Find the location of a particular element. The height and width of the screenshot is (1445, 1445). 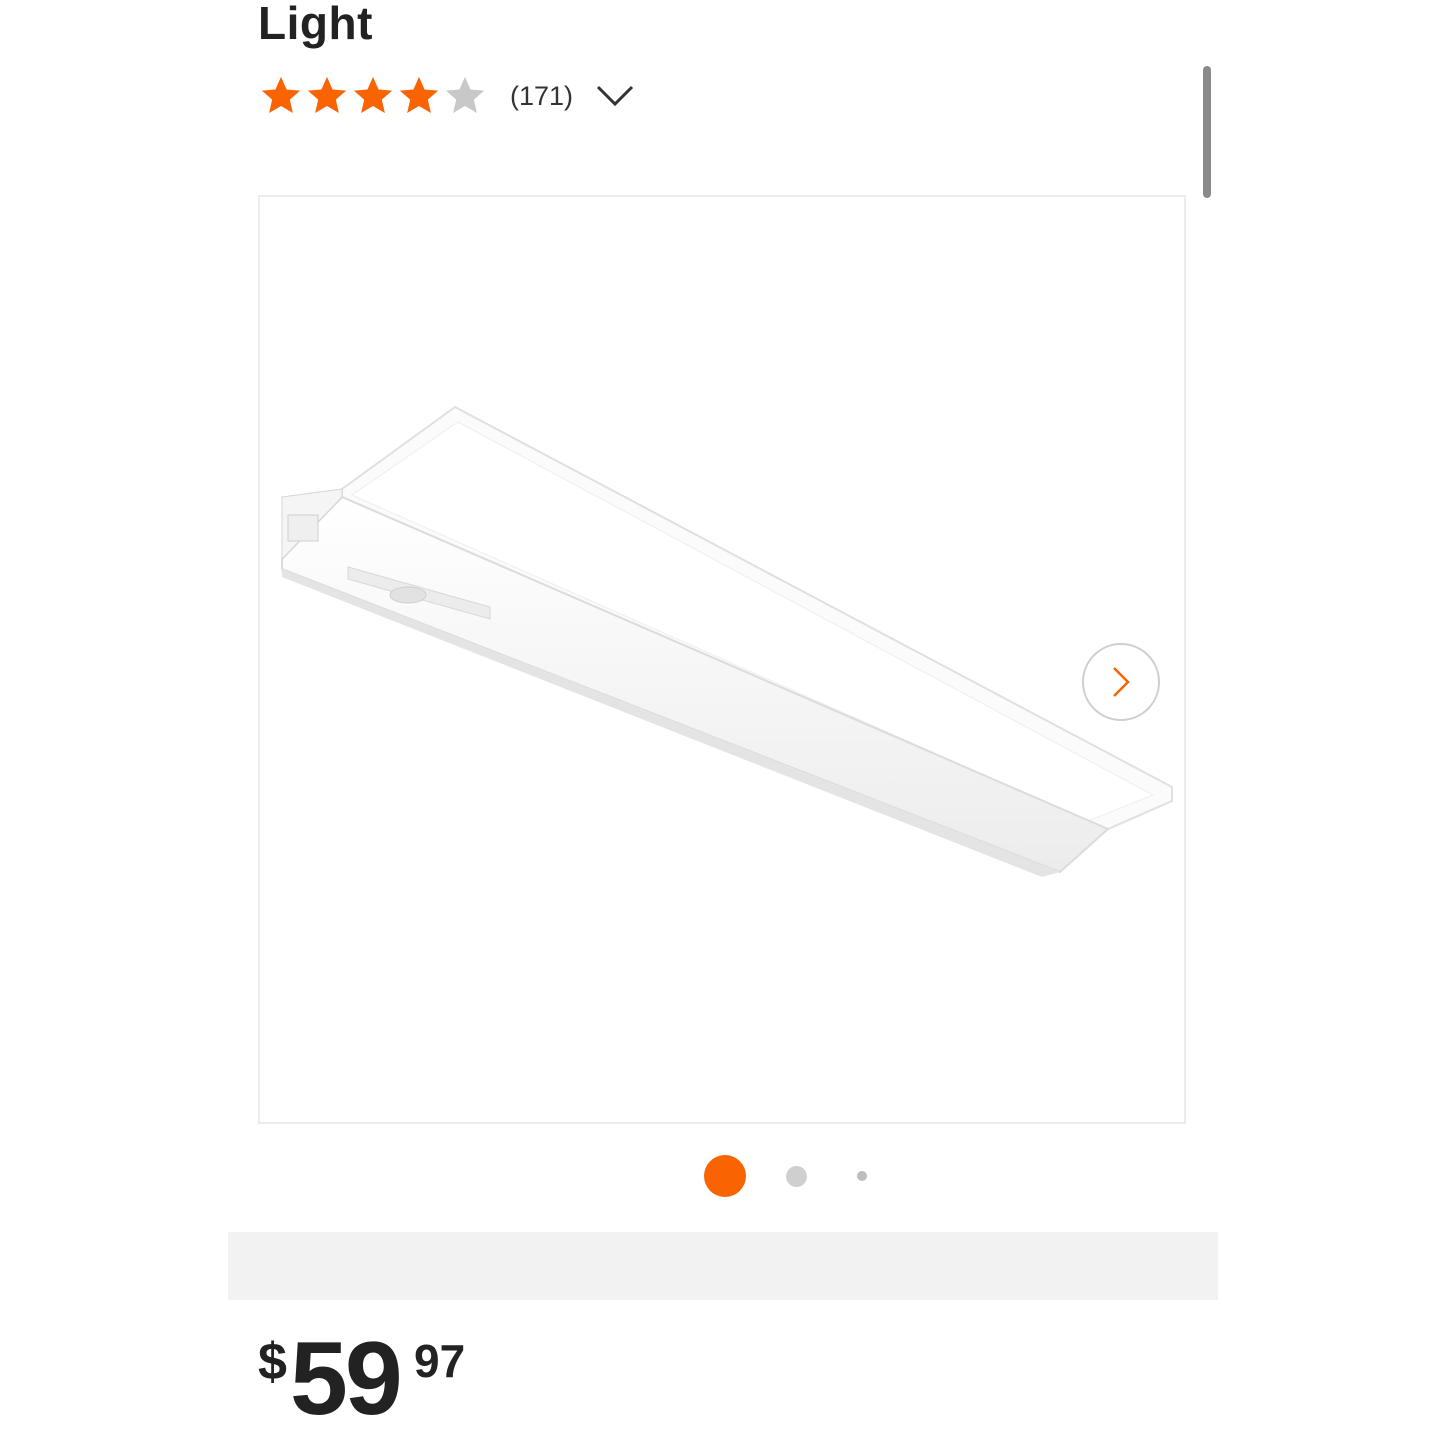

next-image-button is located at coordinates (1121, 682).